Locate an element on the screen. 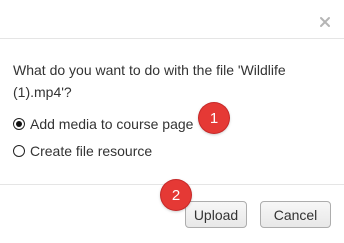  step-2-badge: 2 is located at coordinates (176, 195).